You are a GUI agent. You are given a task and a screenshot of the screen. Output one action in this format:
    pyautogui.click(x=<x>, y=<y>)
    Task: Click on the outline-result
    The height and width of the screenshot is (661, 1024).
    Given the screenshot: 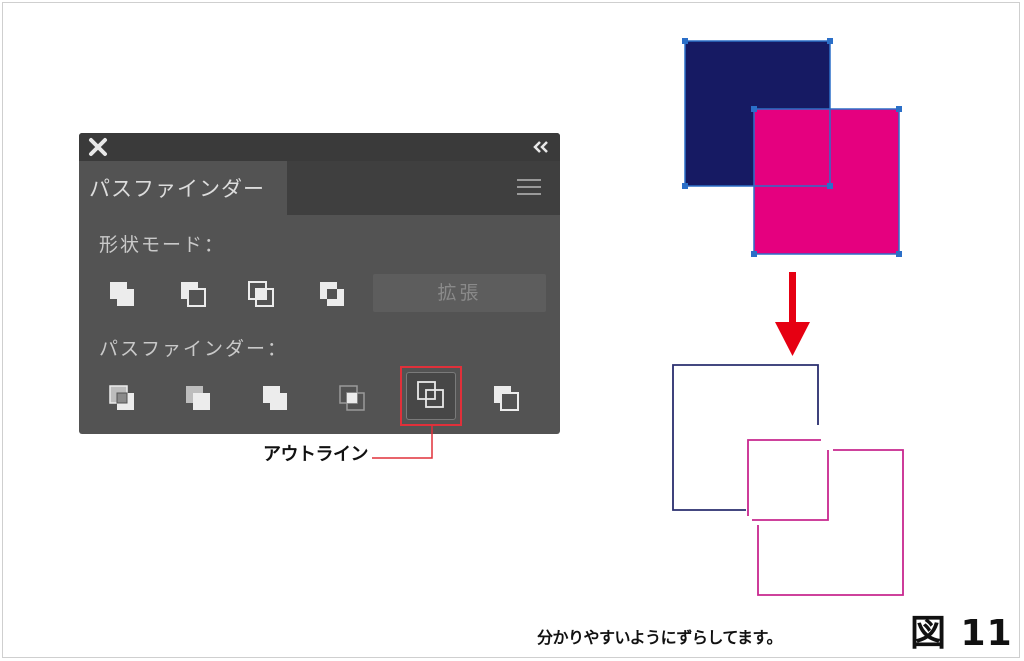 What is the action you would take?
    pyautogui.click(x=788, y=480)
    